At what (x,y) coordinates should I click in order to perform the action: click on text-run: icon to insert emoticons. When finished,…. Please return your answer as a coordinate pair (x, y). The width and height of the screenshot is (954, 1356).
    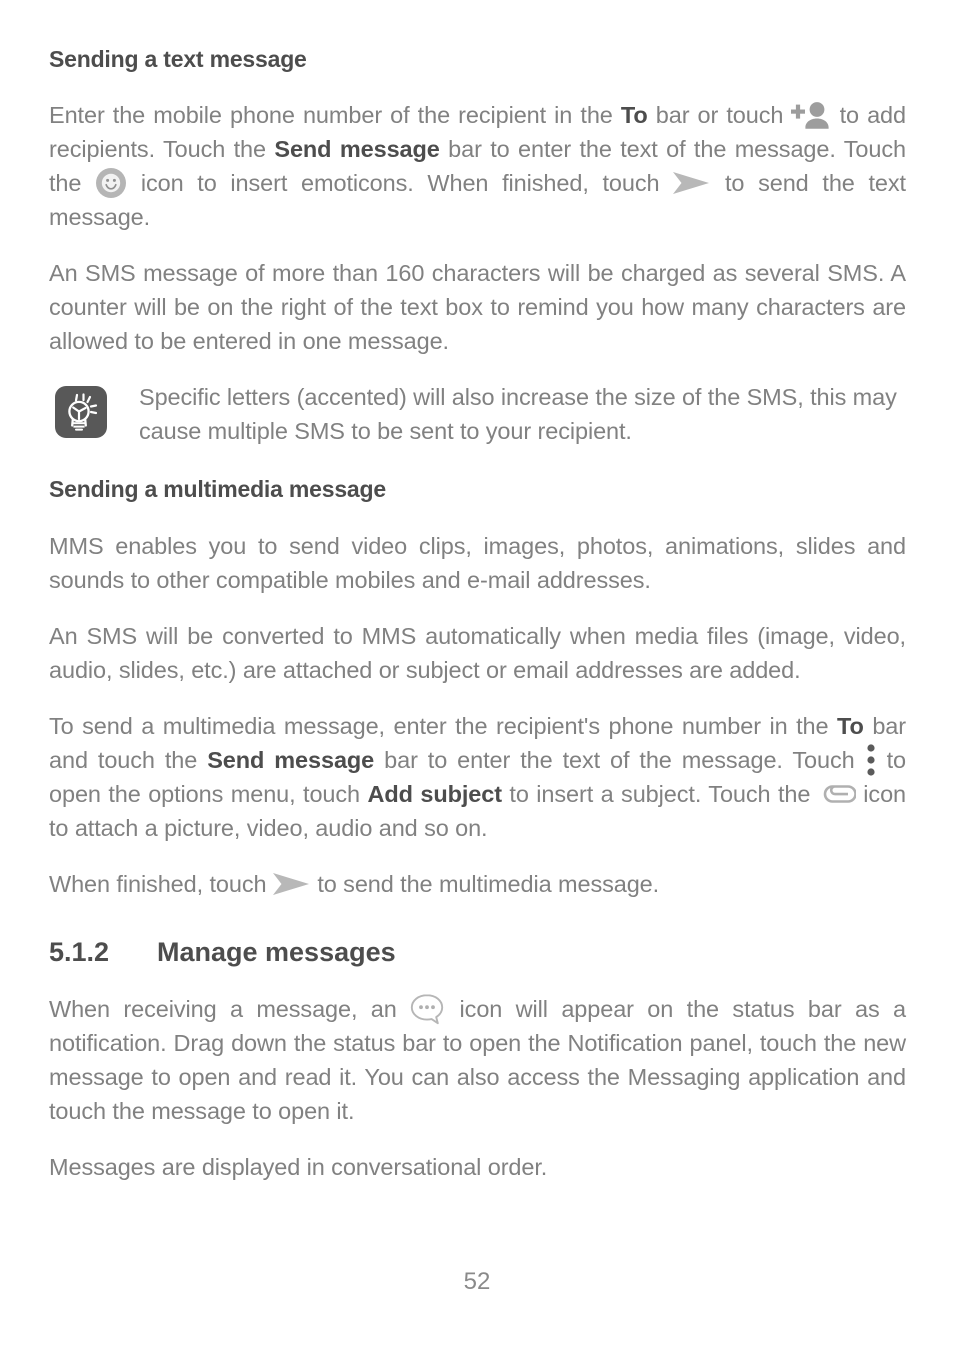
    Looking at the image, I should click on (400, 183).